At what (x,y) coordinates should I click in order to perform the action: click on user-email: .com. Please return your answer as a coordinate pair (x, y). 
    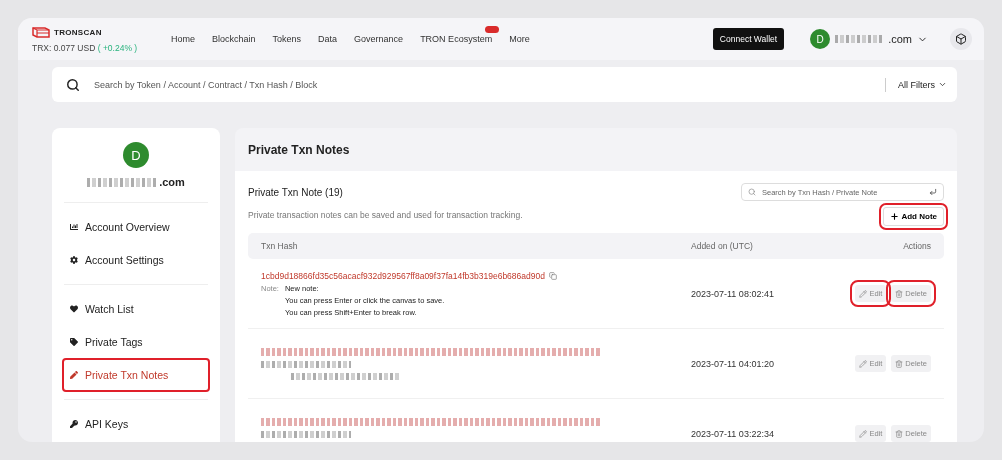
    Looking at the image, I should click on (900, 39).